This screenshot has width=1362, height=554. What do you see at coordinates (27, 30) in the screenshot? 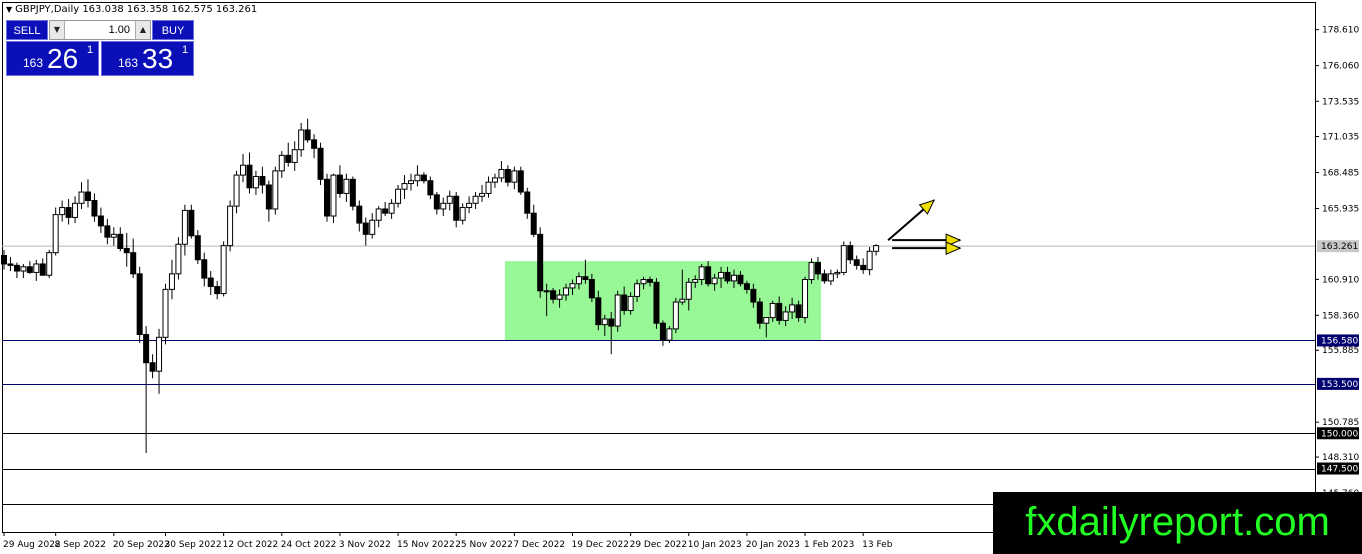
I see `sell-button: SELL` at bounding box center [27, 30].